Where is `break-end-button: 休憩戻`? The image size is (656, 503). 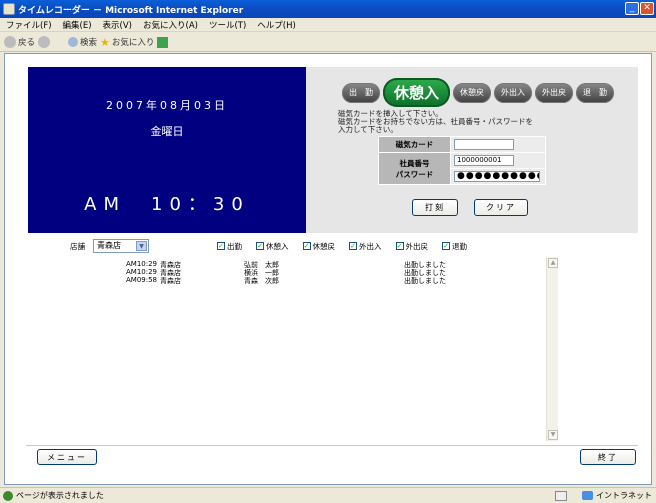
break-end-button: 休憩戻 is located at coordinates (472, 92).